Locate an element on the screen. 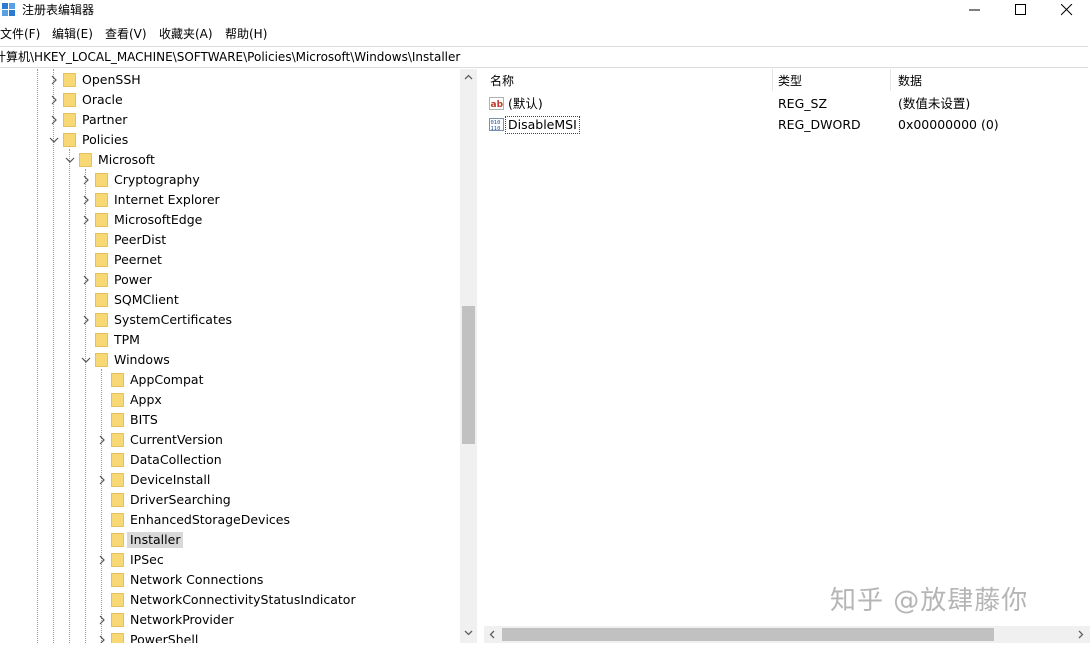 Image resolution: width=1090 pixels, height=645 pixels. tree-item-networkprovider: NetworkProvider is located at coordinates (230, 620).